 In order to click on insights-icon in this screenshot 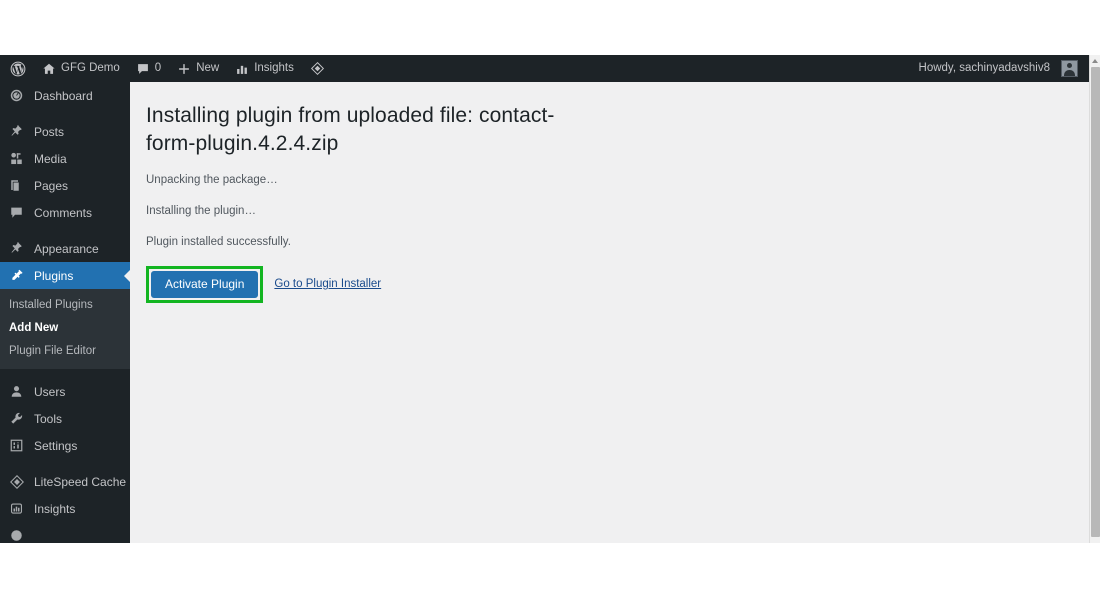, I will do `click(16, 508)`.